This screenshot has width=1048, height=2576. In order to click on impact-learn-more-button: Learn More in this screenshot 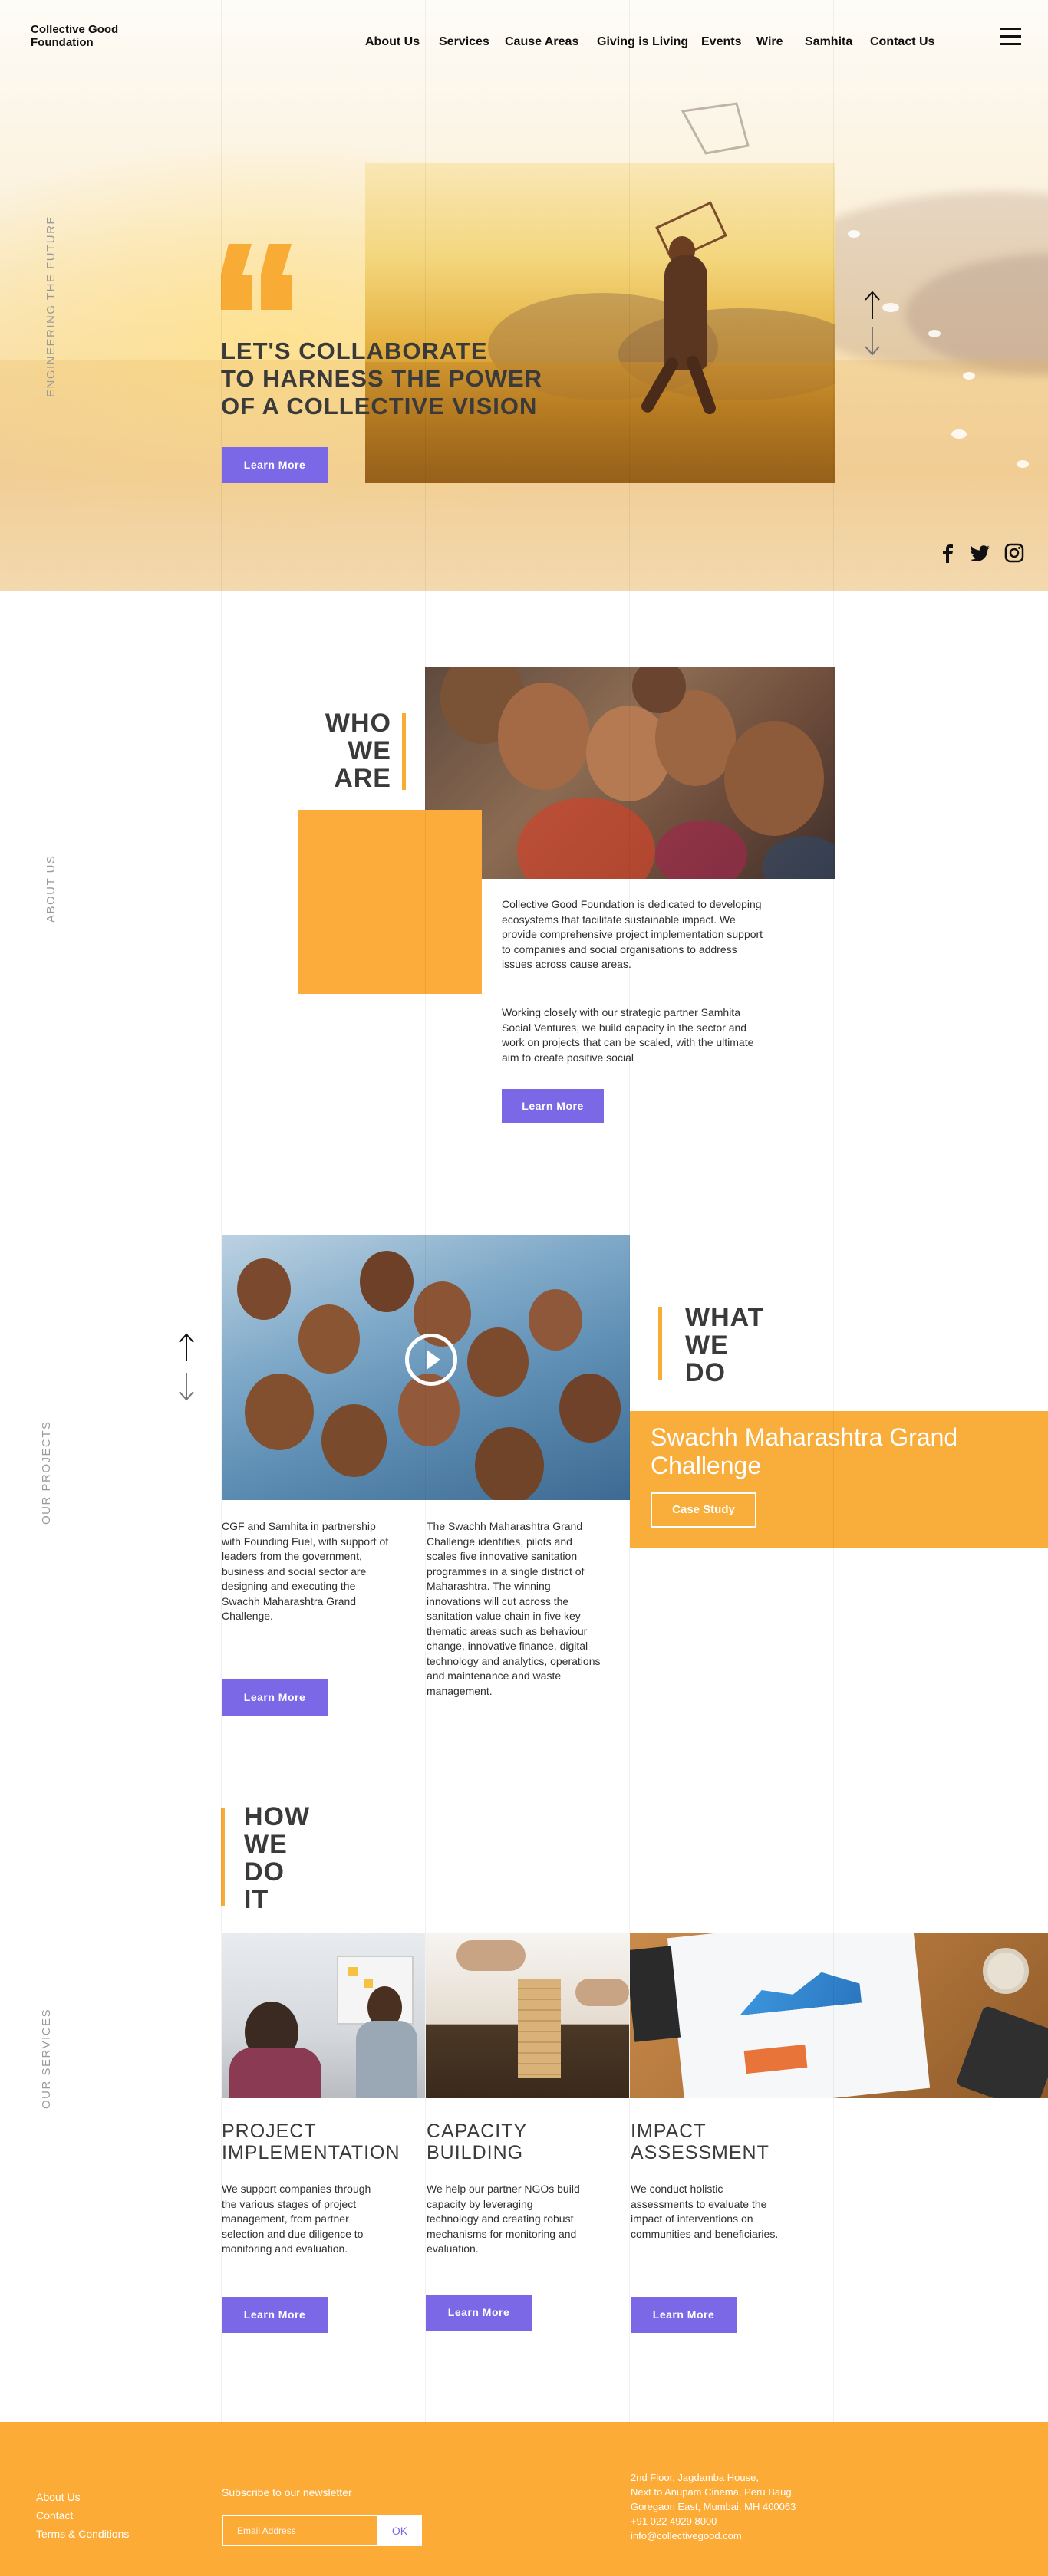, I will do `click(684, 2315)`.